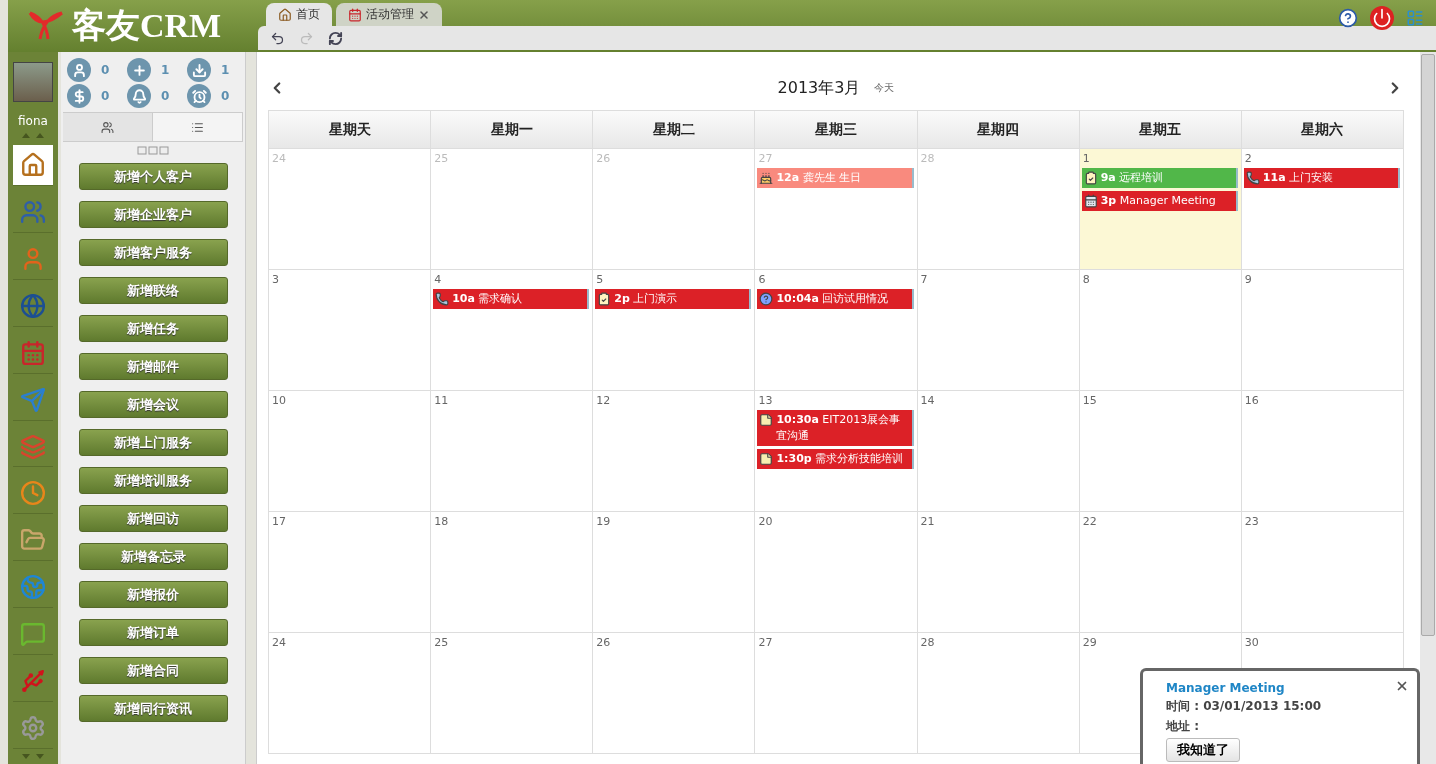 The width and height of the screenshot is (1436, 764). What do you see at coordinates (1298, 178) in the screenshot?
I see `event-text: 11a 上门安装` at bounding box center [1298, 178].